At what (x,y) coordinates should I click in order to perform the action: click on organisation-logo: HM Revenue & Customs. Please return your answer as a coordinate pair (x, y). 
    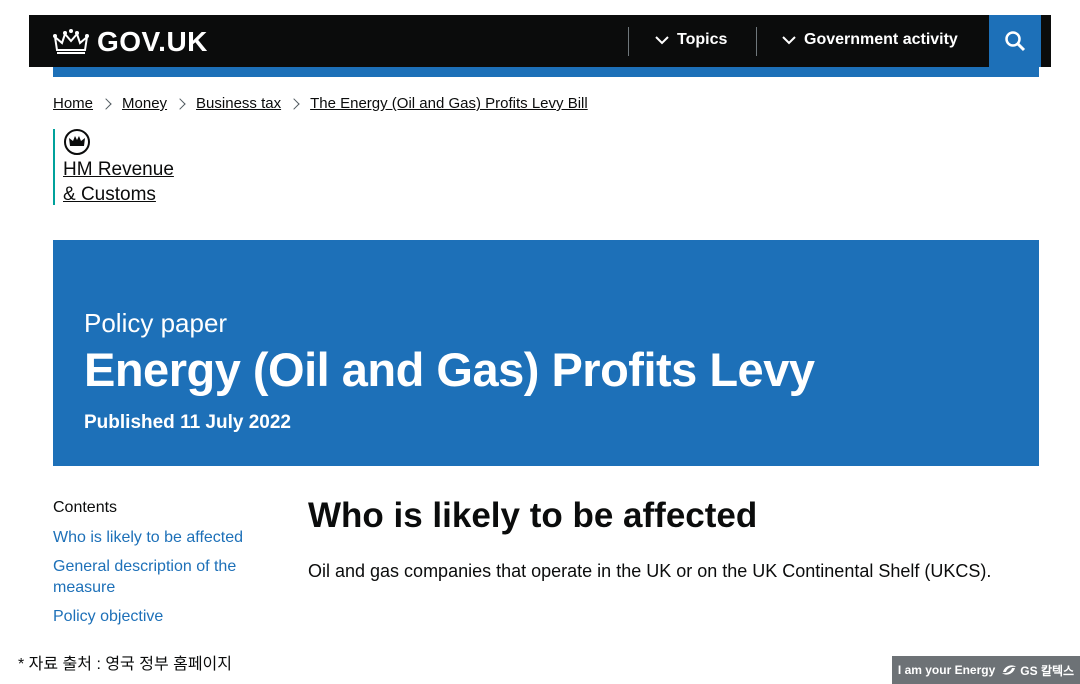
    Looking at the image, I should click on (113, 167).